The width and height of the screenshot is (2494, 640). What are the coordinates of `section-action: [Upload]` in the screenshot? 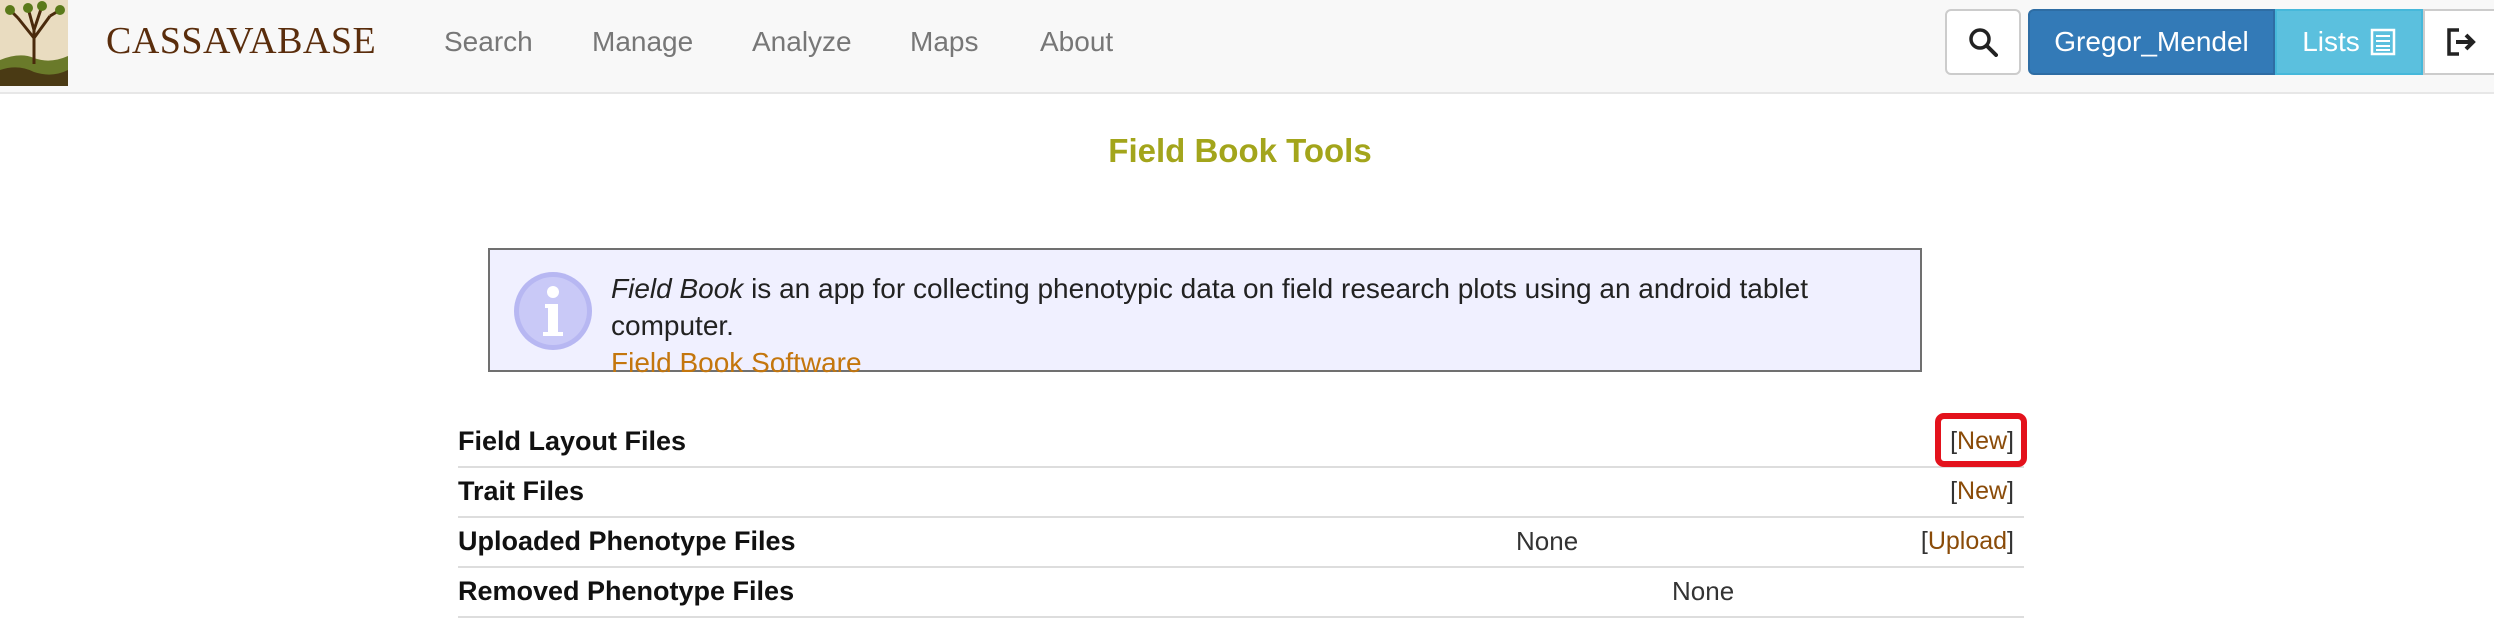 It's located at (1967, 541).